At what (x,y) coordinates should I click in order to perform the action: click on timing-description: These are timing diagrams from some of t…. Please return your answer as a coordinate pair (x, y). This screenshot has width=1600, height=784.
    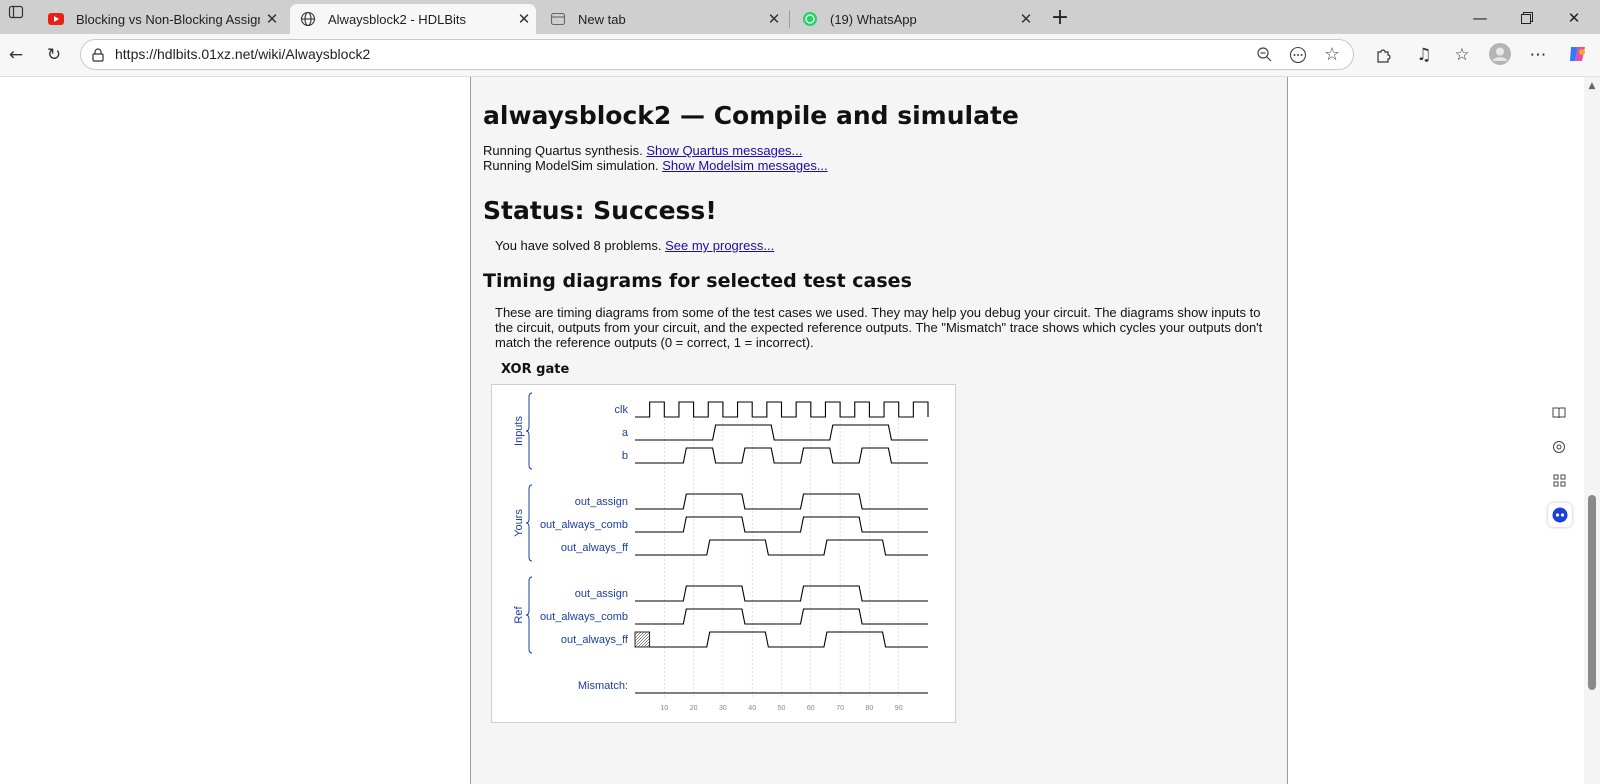
    Looking at the image, I should click on (879, 327).